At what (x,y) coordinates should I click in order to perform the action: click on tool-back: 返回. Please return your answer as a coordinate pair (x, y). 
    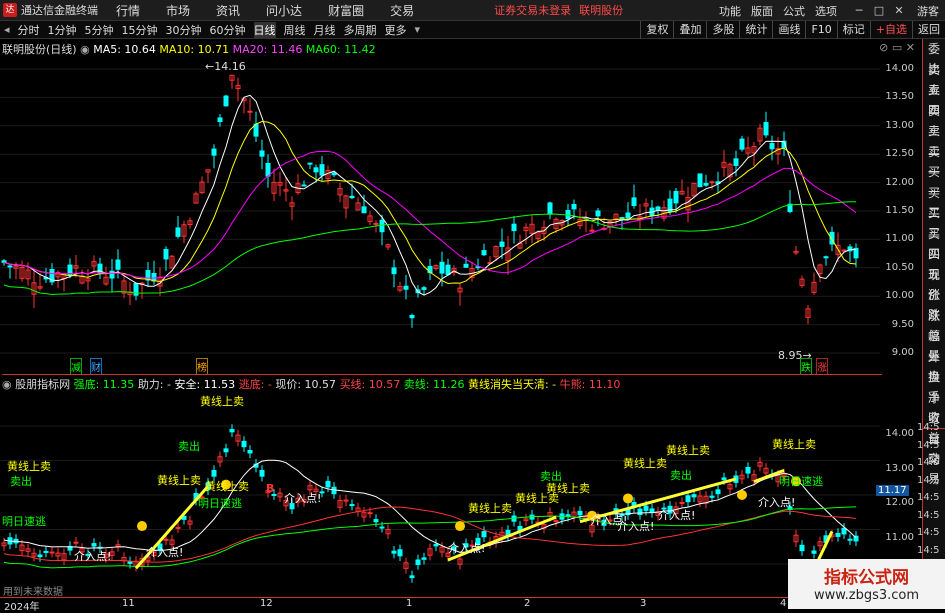
    Looking at the image, I should click on (928, 30).